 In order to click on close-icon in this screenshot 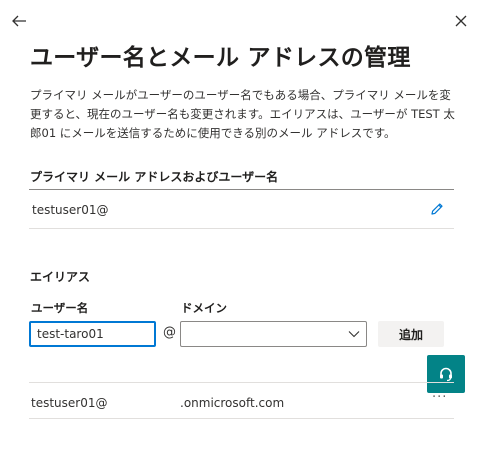, I will do `click(461, 21)`.